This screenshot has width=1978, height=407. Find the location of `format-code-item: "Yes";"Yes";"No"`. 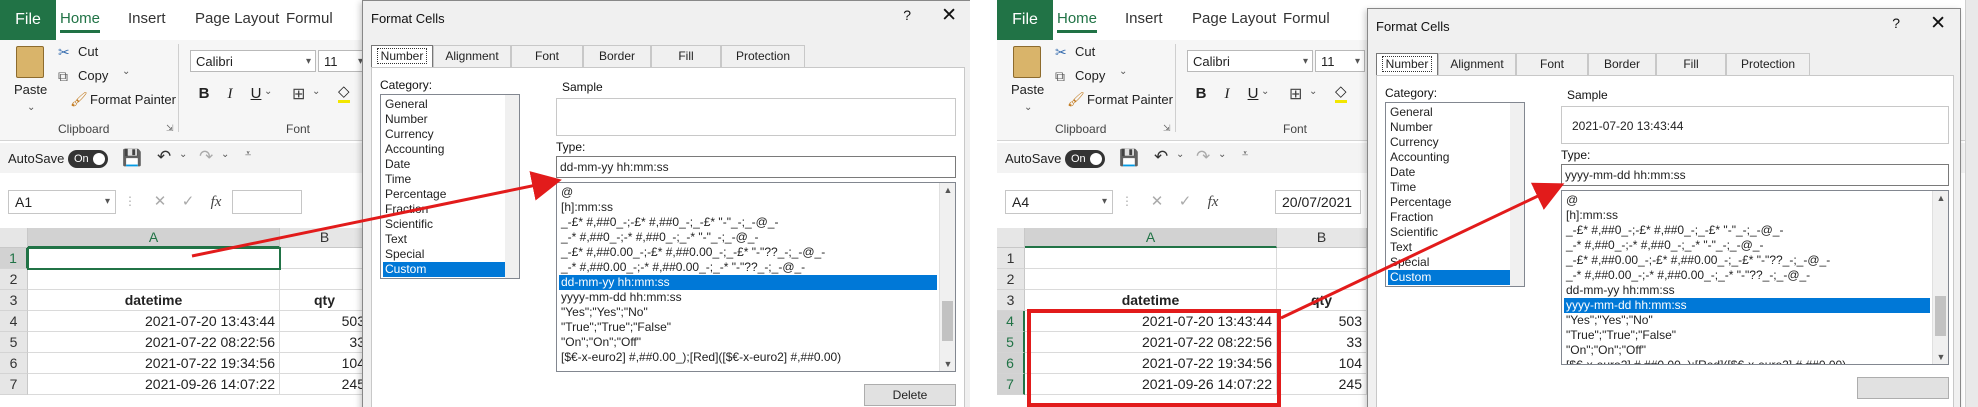

format-code-item: "Yes";"Yes";"No" is located at coordinates (748, 312).